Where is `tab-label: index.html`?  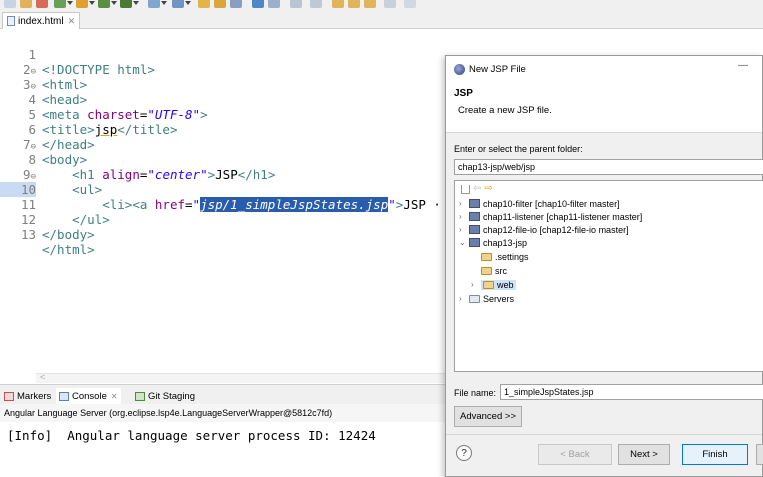 tab-label: index.html is located at coordinates (41, 21).